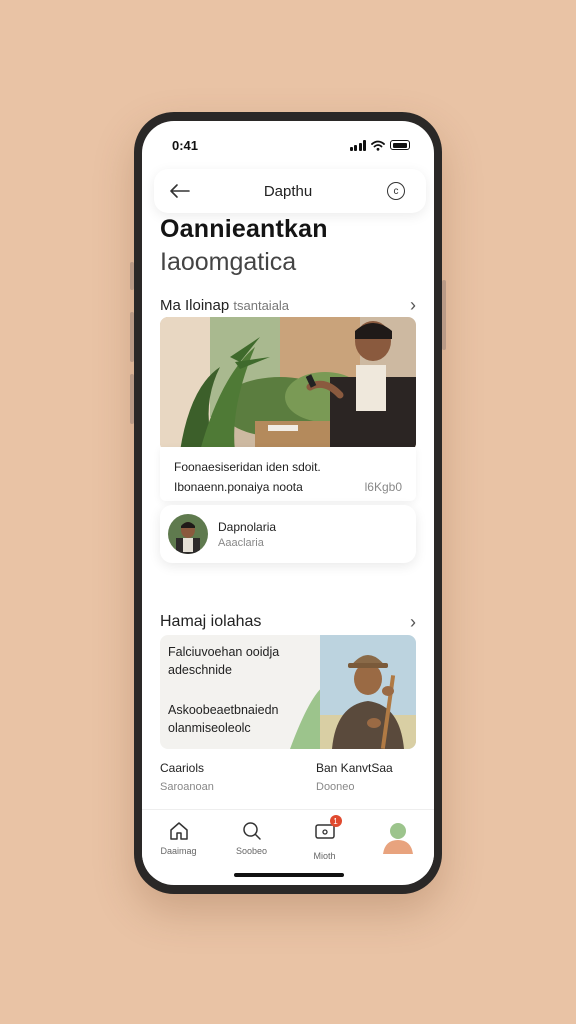 This screenshot has width=576, height=1024. I want to click on sub-heading: Iaoomgatica, so click(228, 262).